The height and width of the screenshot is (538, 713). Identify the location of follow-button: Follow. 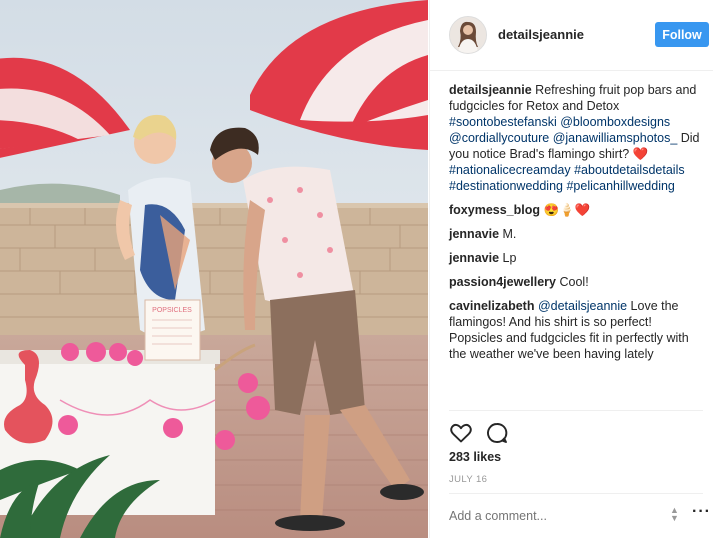
(682, 34).